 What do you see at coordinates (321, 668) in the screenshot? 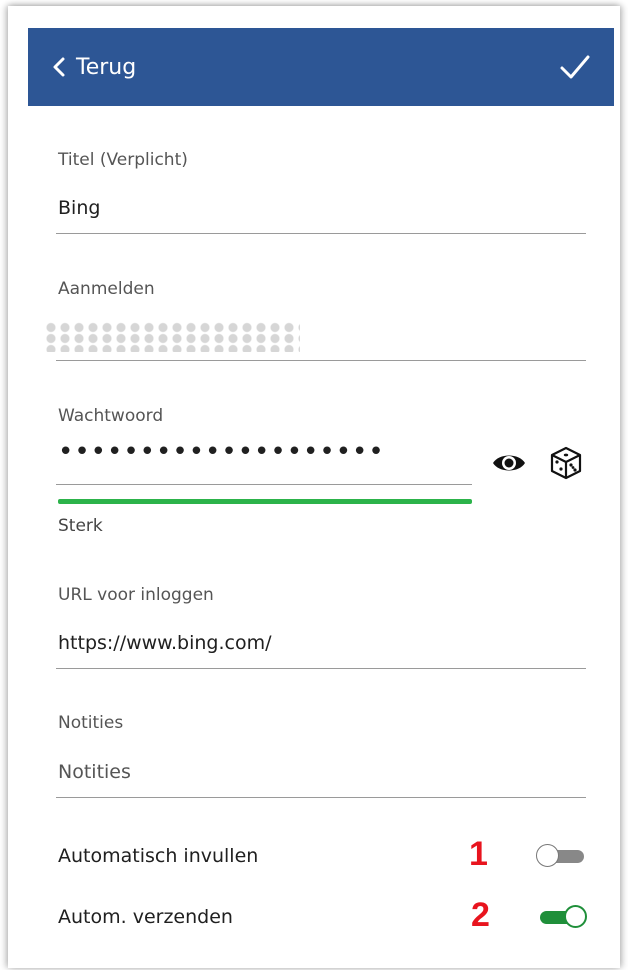
I see `url-underline` at bounding box center [321, 668].